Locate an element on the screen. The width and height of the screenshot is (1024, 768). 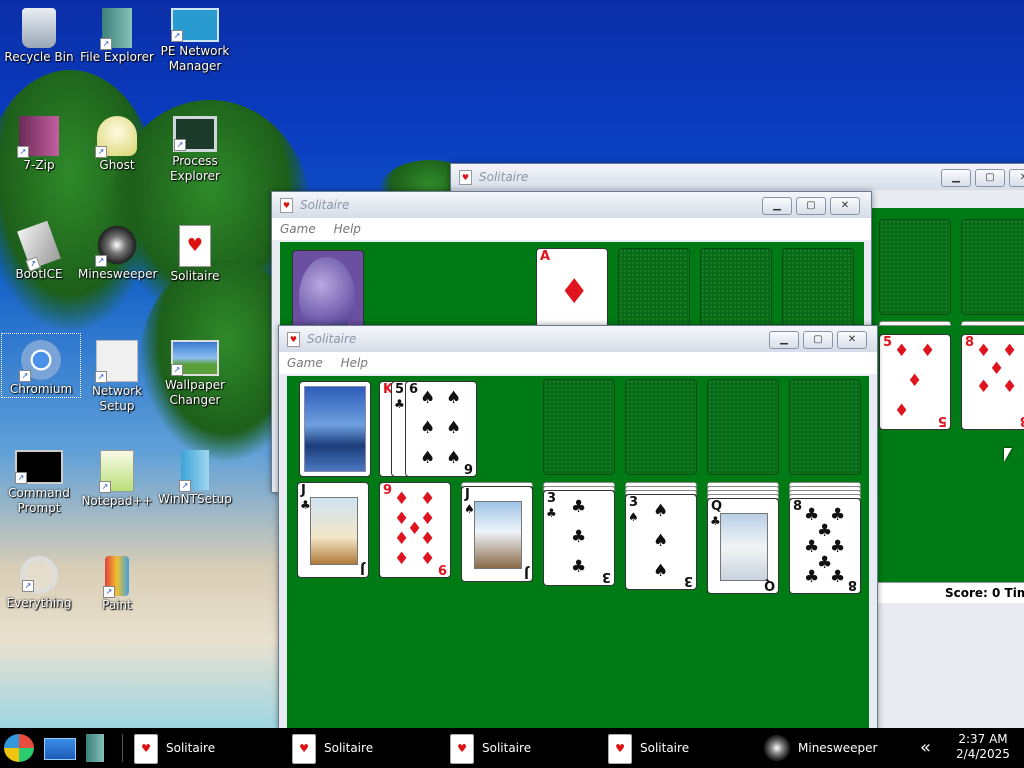
taskbar-item-solitaire-3: ♥ Solitaire is located at coordinates (525, 748).